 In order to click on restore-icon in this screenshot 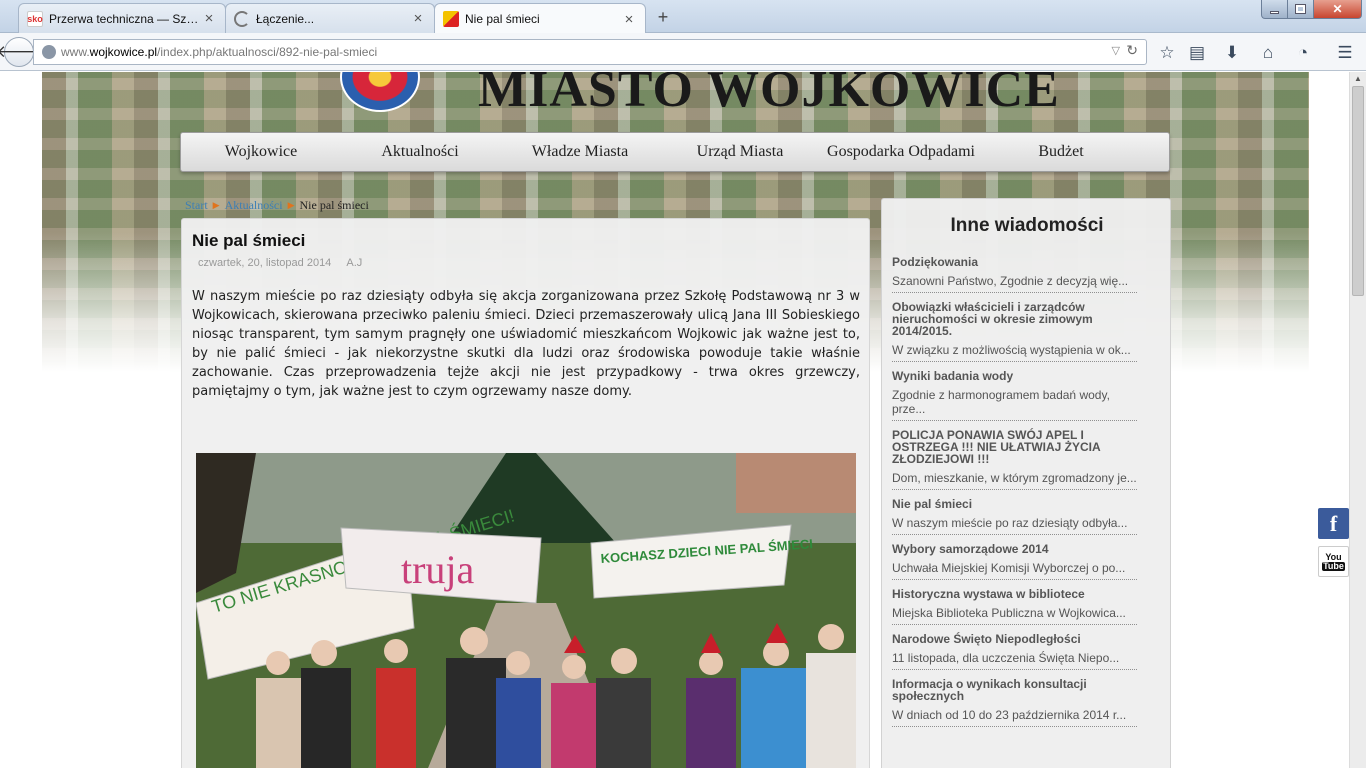, I will do `click(1300, 9)`.